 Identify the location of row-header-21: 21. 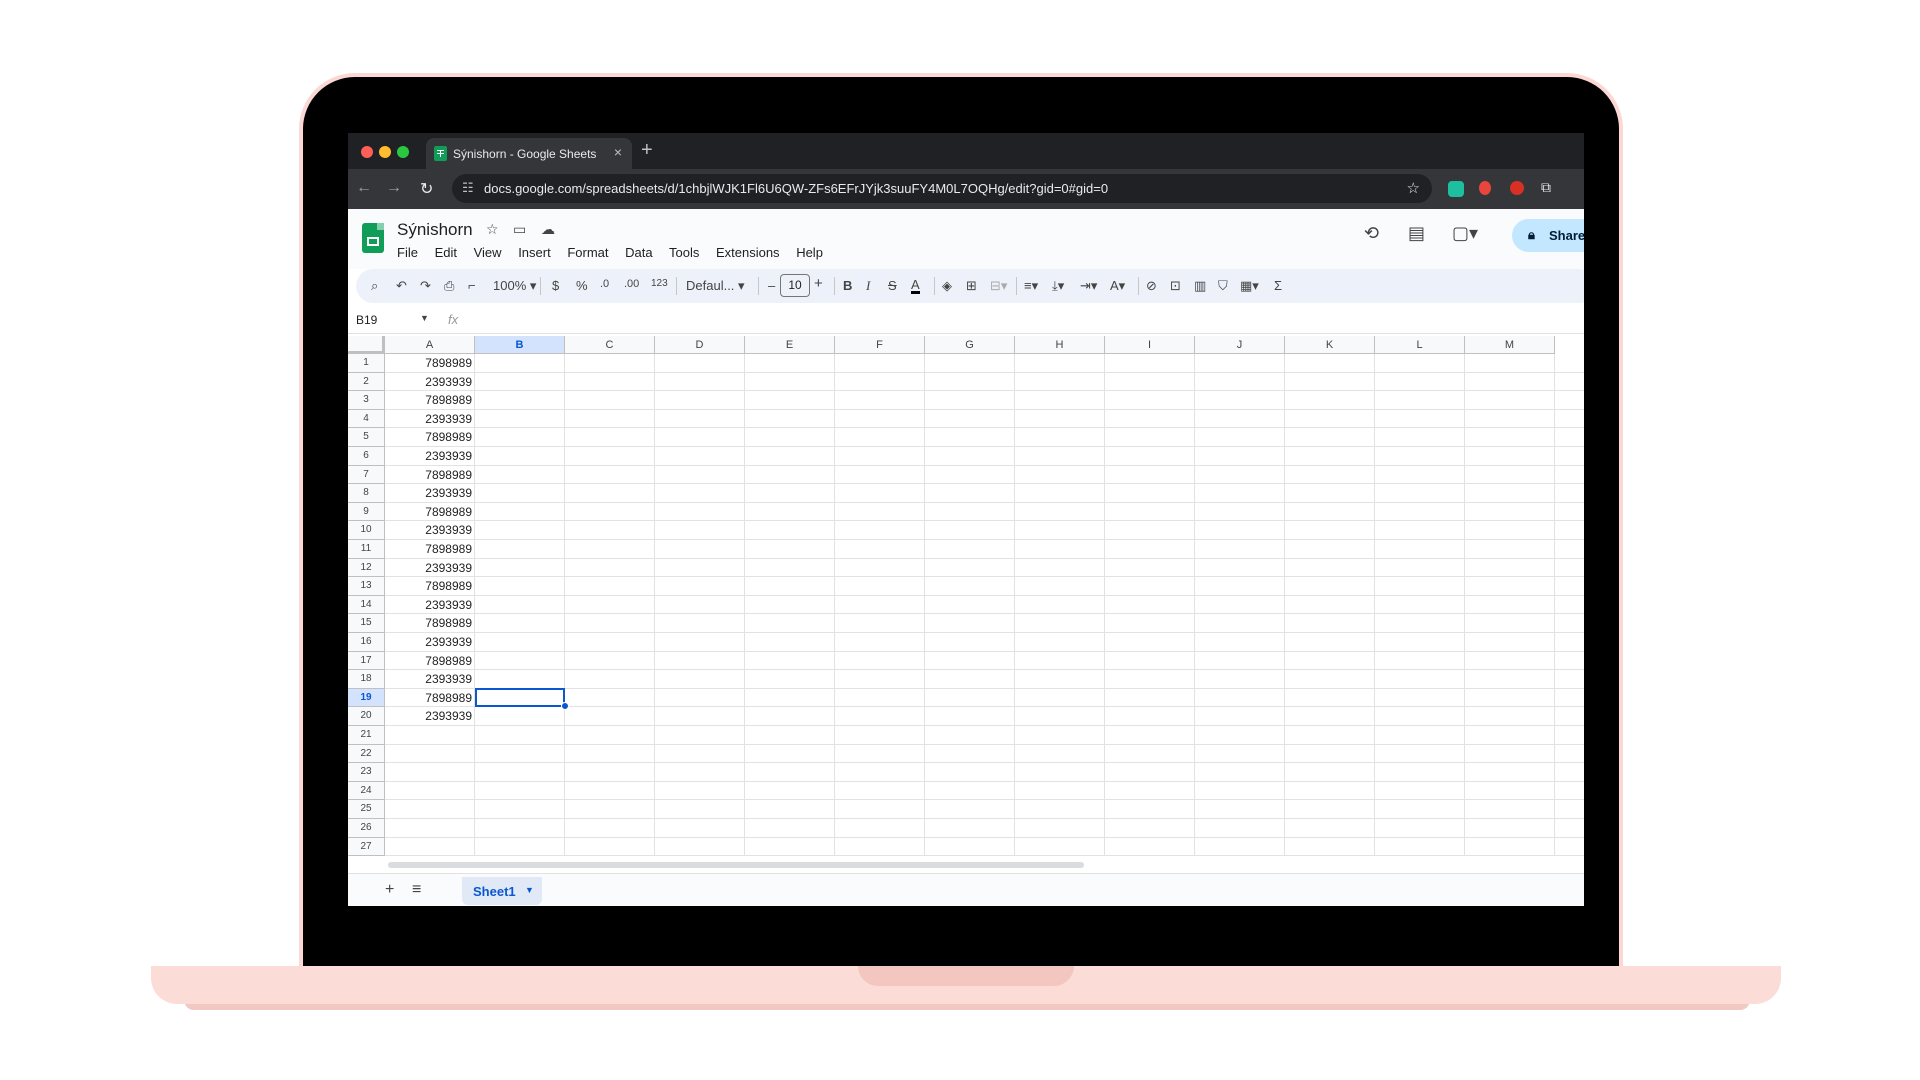
(366, 735).